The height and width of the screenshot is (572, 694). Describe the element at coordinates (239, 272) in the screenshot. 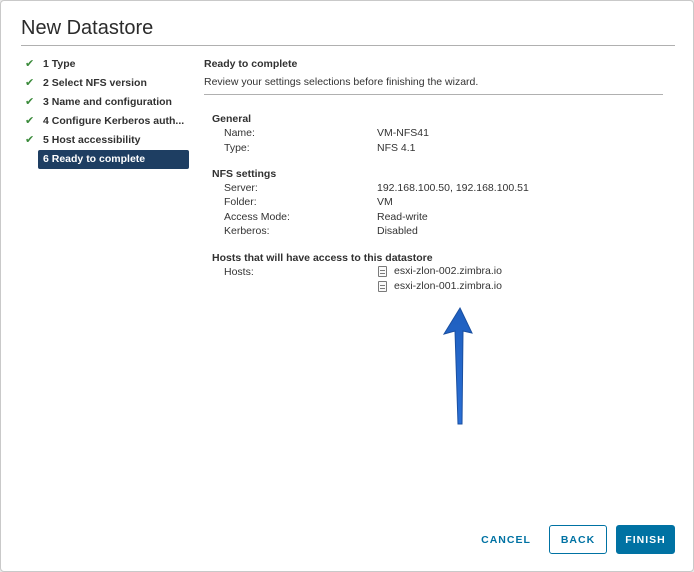

I see `hosts-label: Hosts:` at that location.